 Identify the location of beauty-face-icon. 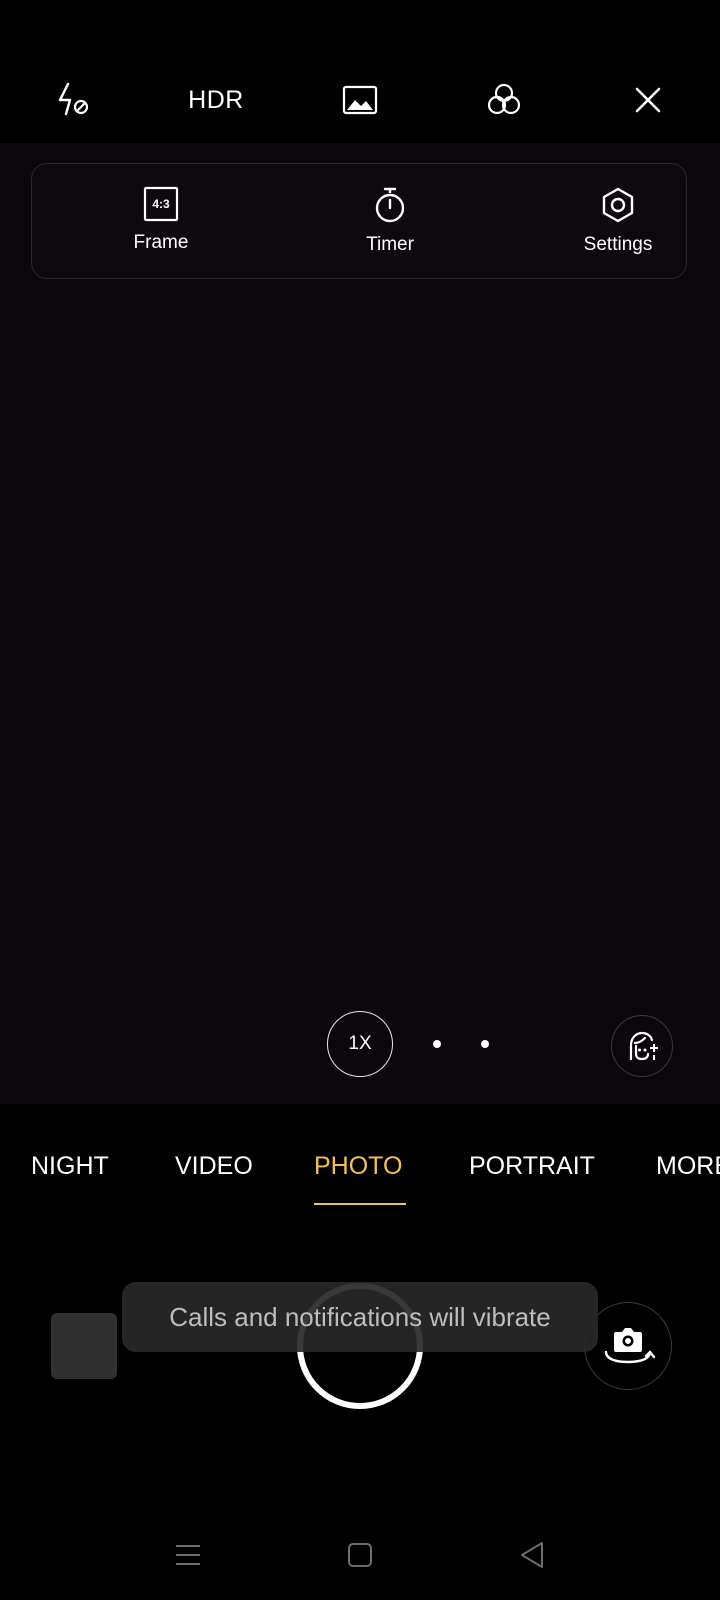
(643, 1046).